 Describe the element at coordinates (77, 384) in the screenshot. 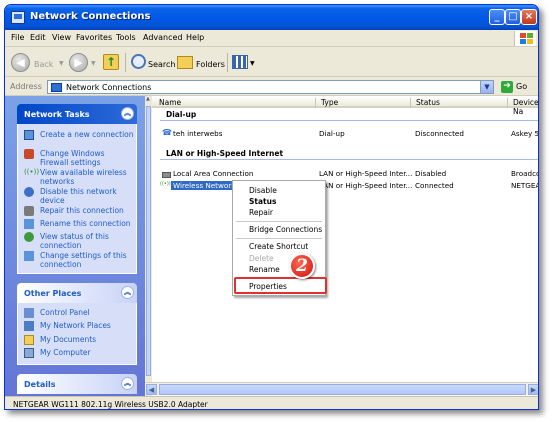

I see `details-header: Details ︽` at that location.